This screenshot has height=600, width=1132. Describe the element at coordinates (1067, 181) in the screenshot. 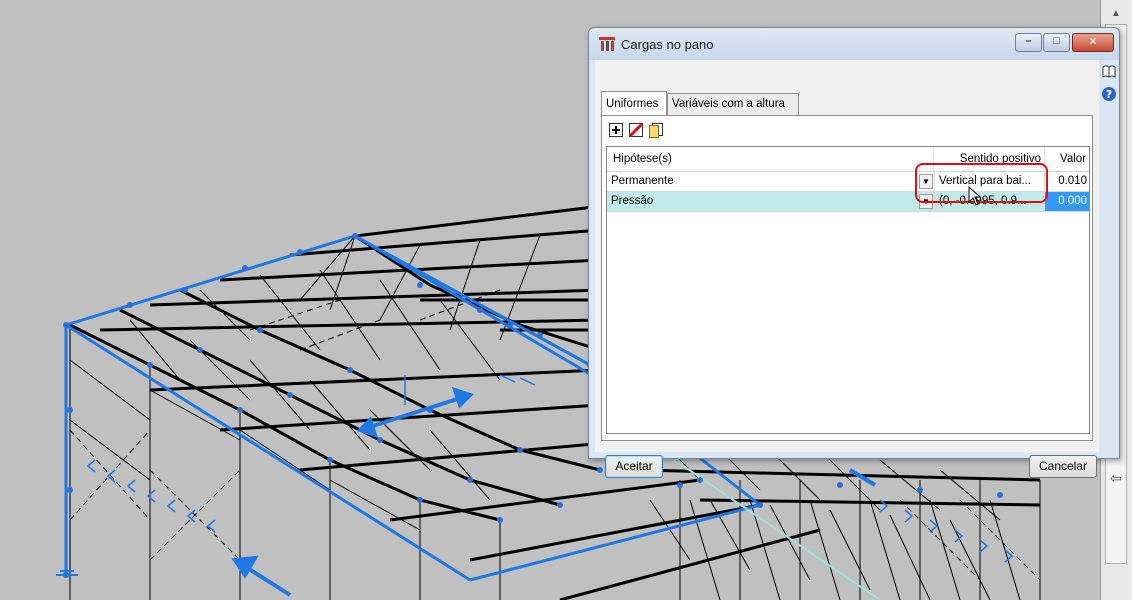

I see `value-cell: 0.010` at that location.